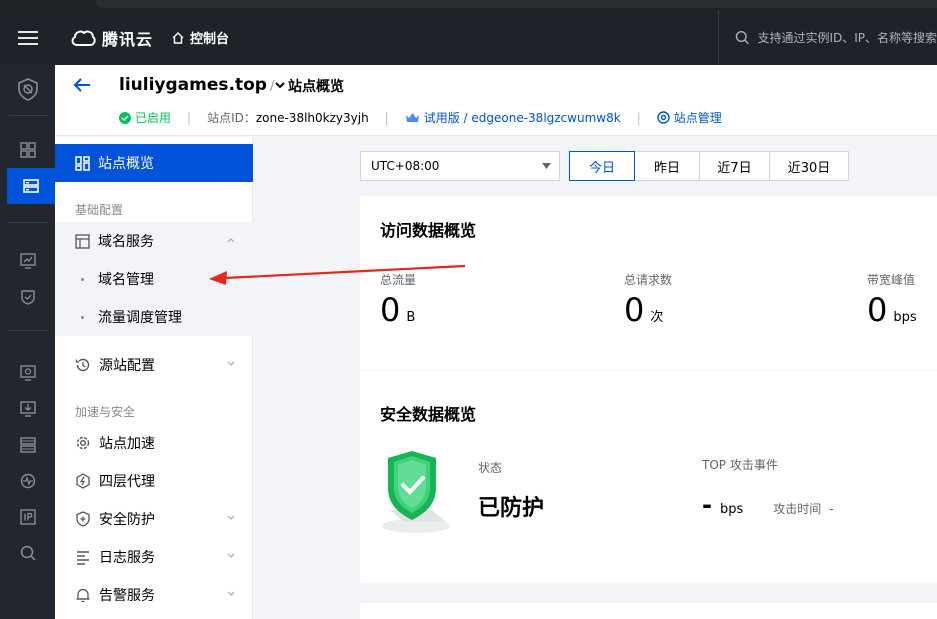 Image resolution: width=937 pixels, height=619 pixels. What do you see at coordinates (27, 297) in the screenshot?
I see `rail-security` at bounding box center [27, 297].